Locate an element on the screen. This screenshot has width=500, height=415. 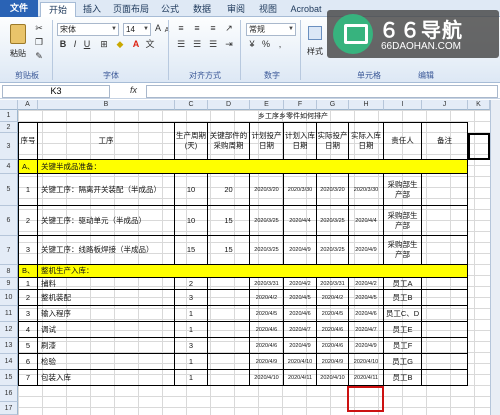
sheet-cell: 7 is located at coordinates (28, 378).